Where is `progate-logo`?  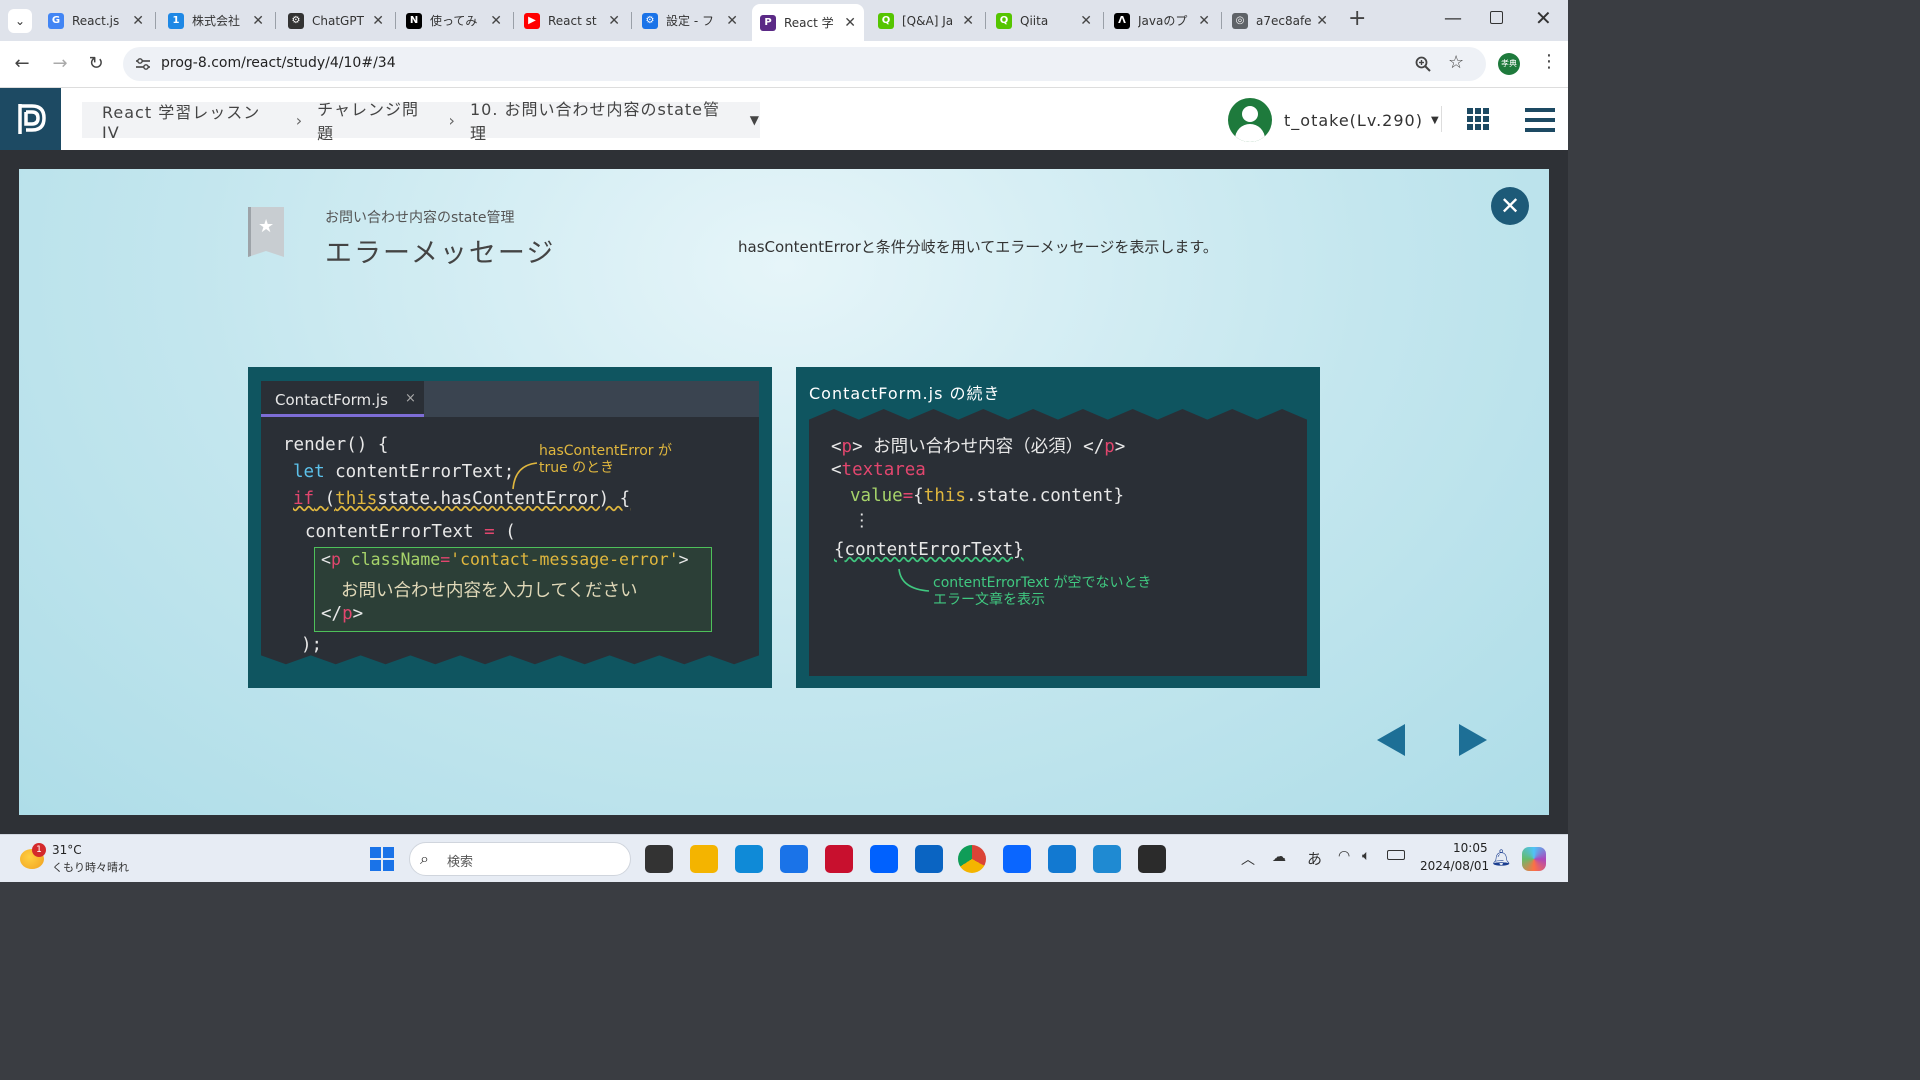 progate-logo is located at coordinates (30, 119).